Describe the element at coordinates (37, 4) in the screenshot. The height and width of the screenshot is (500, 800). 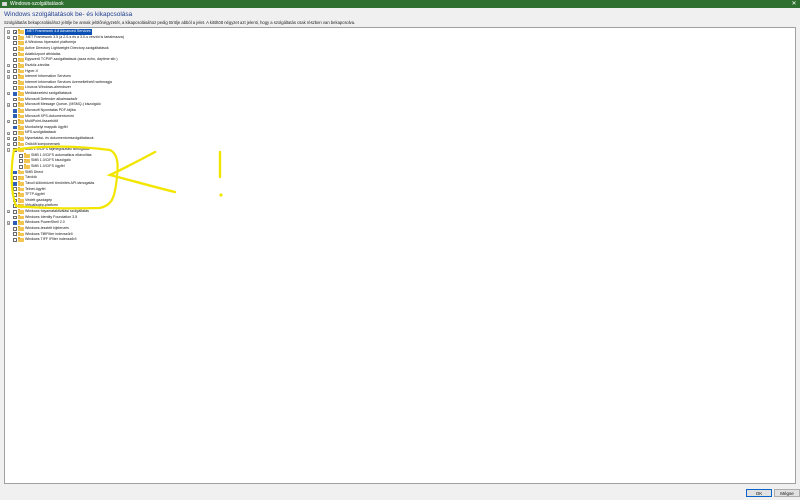
I see `window-title: Windows-szolgáltatások` at that location.